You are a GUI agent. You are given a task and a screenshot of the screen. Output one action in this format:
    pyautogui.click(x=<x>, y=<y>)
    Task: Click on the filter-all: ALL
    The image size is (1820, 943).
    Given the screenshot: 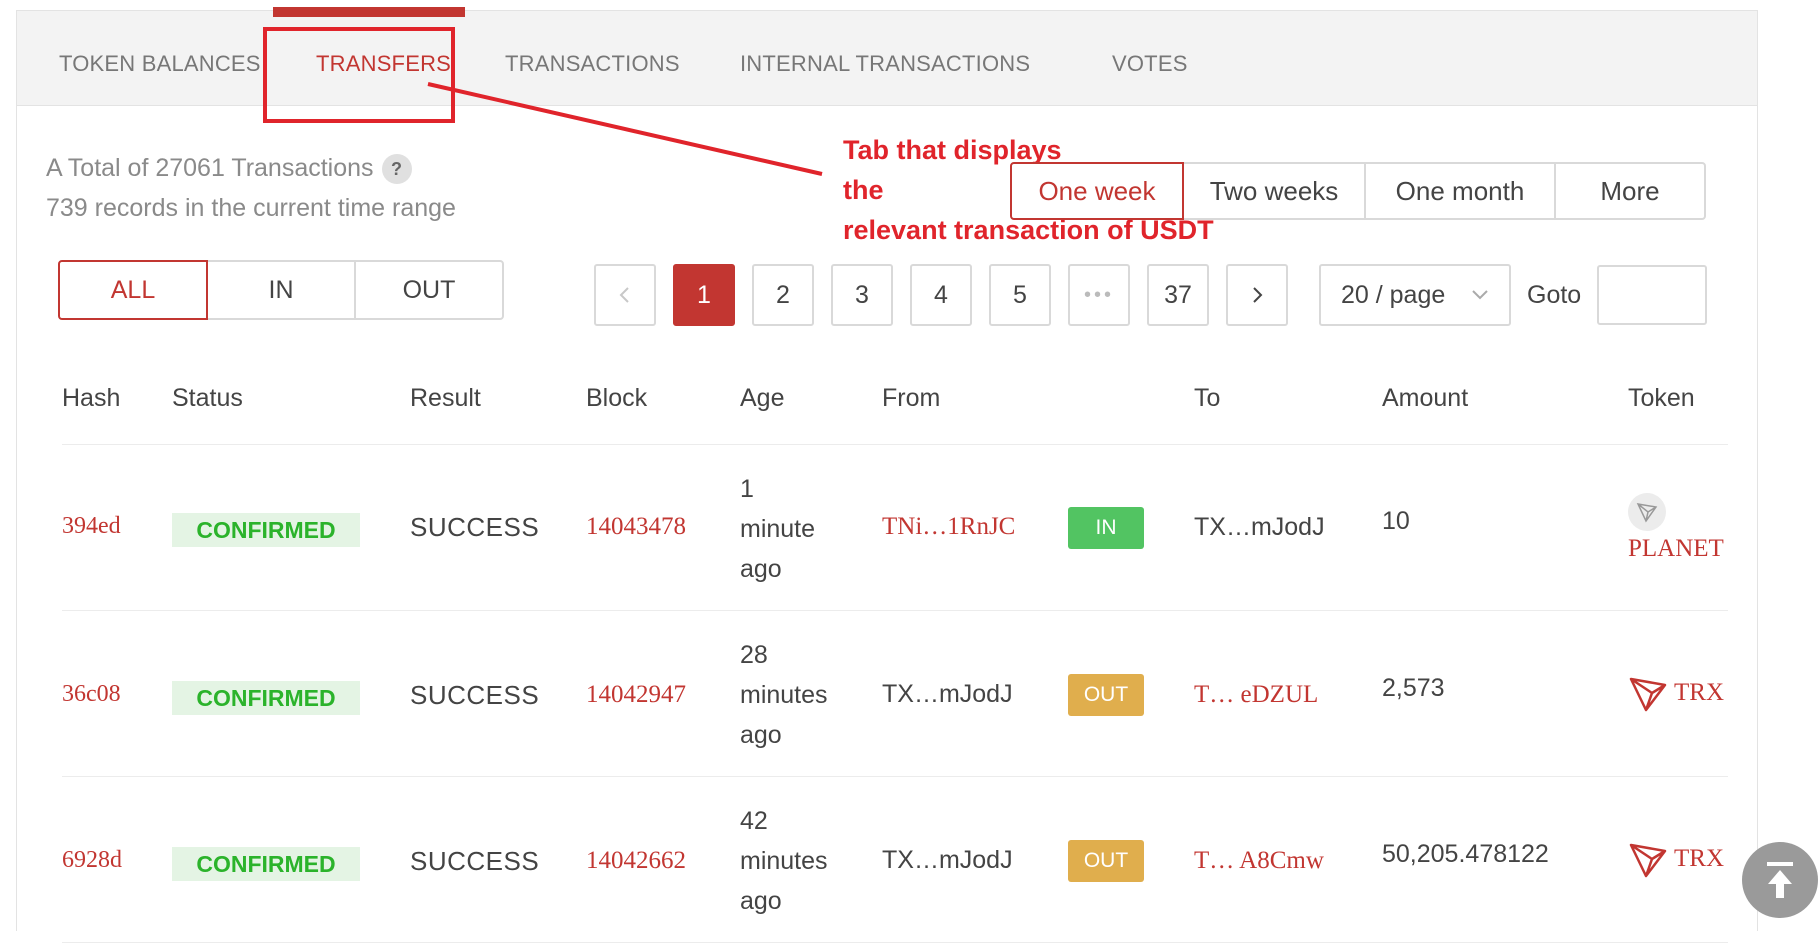 What is the action you would take?
    pyautogui.click(x=133, y=290)
    